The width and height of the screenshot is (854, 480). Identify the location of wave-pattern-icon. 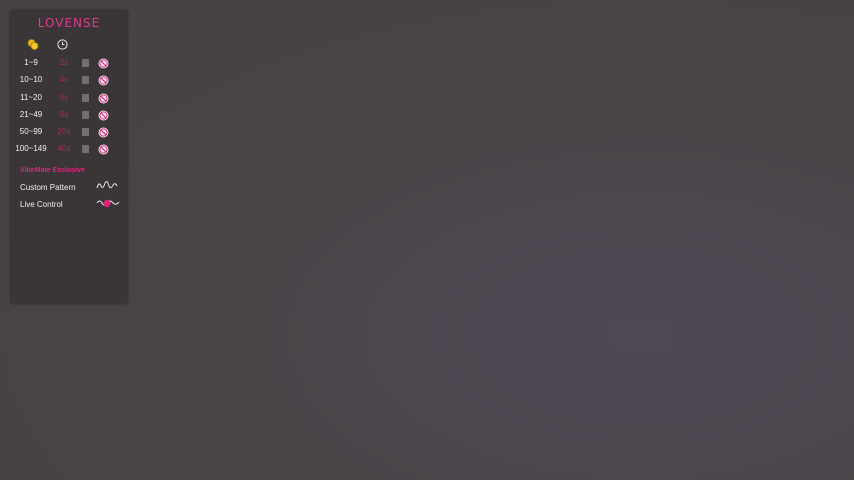
(107, 185).